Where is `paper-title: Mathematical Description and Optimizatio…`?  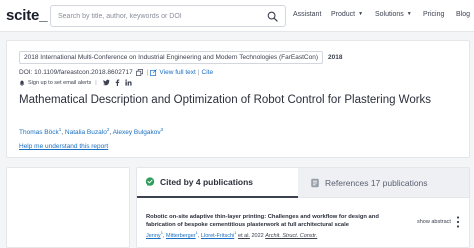 paper-title: Mathematical Description and Optimizatio… is located at coordinates (225, 100).